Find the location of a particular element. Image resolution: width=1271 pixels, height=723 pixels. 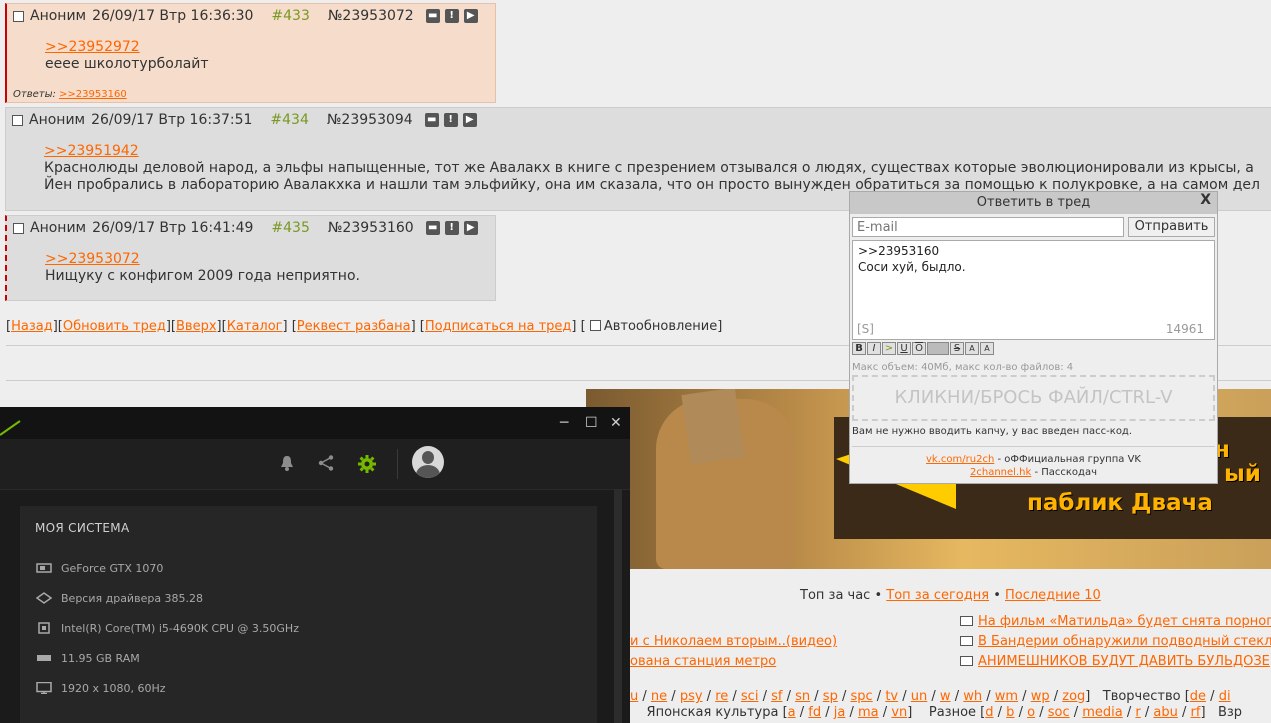

request-unban-link: Реквест разбана is located at coordinates (354, 326).